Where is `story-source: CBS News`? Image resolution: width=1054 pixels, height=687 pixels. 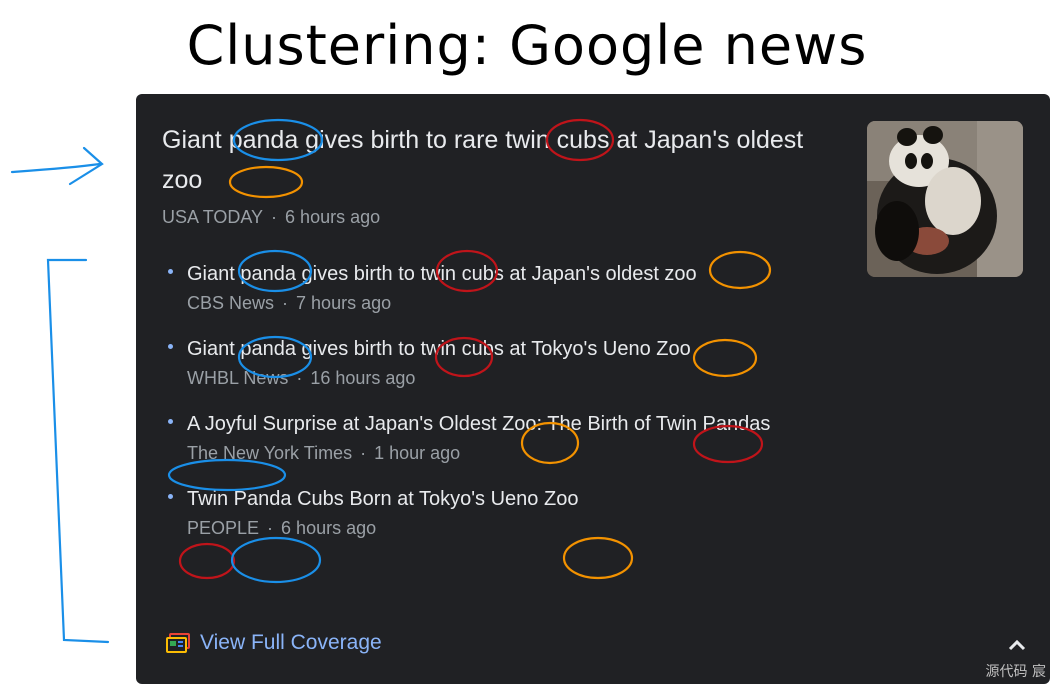 story-source: CBS News is located at coordinates (231, 303).